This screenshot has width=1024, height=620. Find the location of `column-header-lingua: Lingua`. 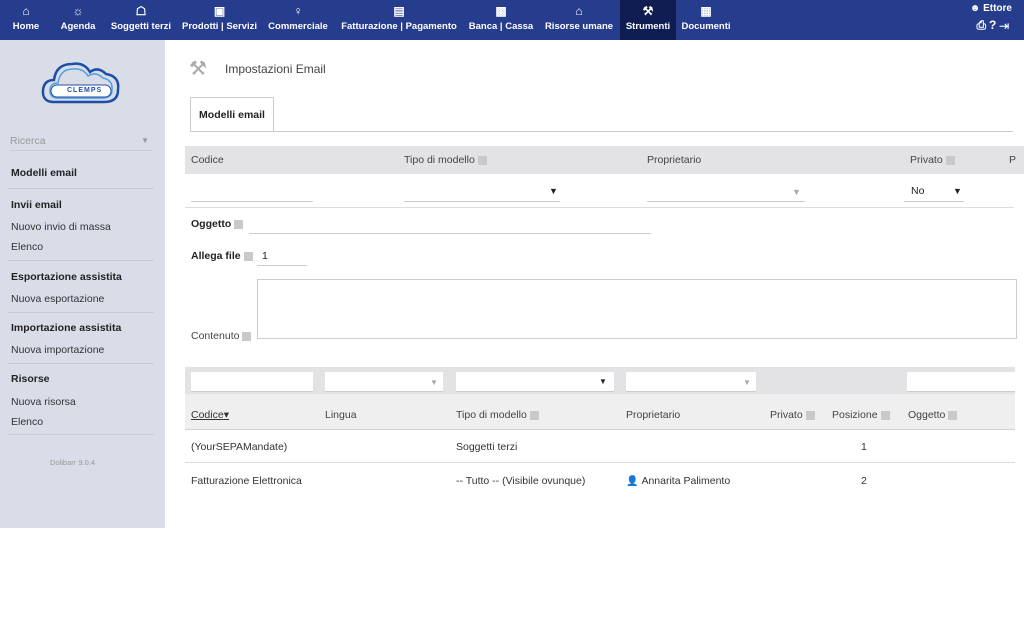

column-header-lingua: Lingua is located at coordinates (341, 415).